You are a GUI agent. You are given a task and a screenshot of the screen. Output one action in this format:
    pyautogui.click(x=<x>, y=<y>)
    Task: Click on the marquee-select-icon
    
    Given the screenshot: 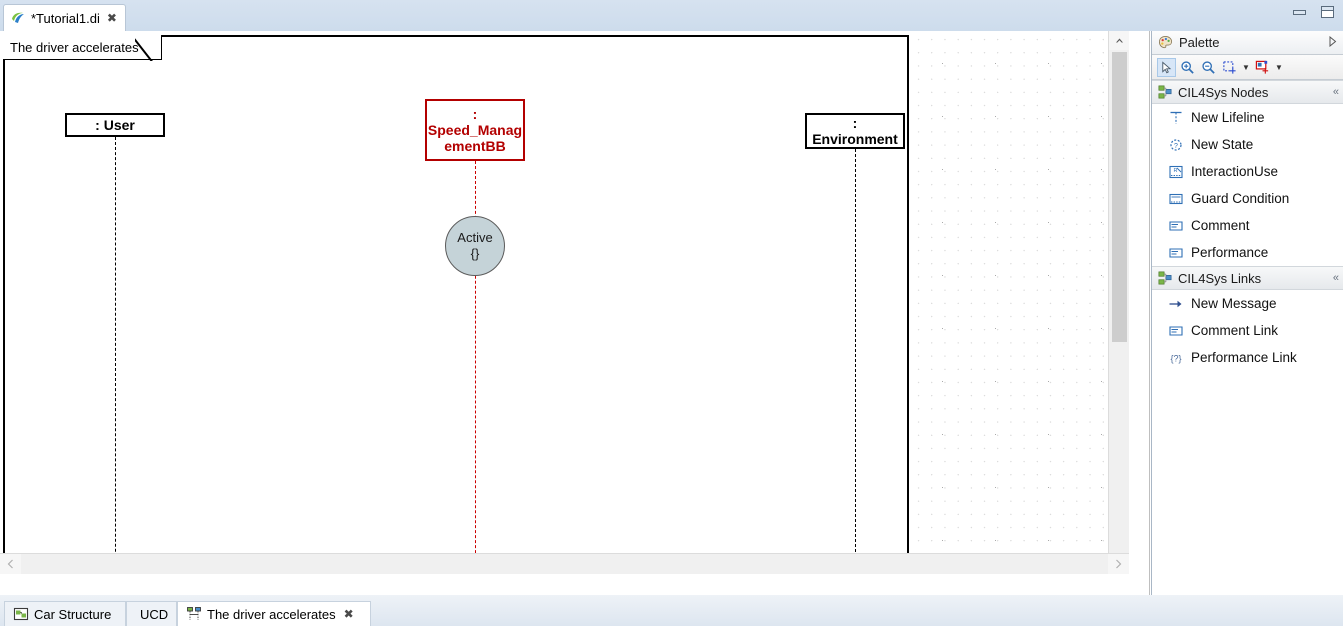 What is the action you would take?
    pyautogui.click(x=1229, y=67)
    